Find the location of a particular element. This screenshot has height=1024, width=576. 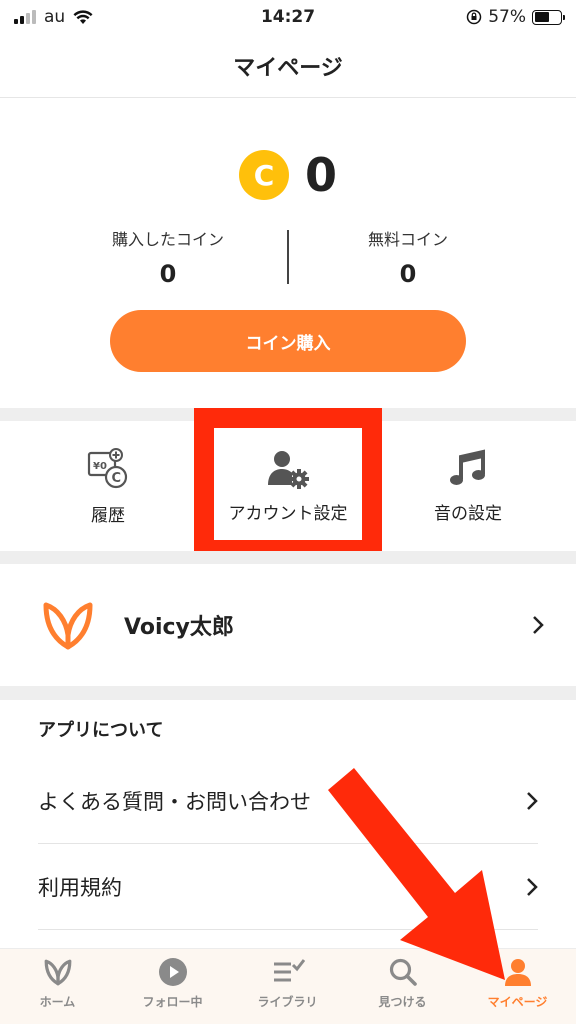

battery-icon is located at coordinates (548, 17).